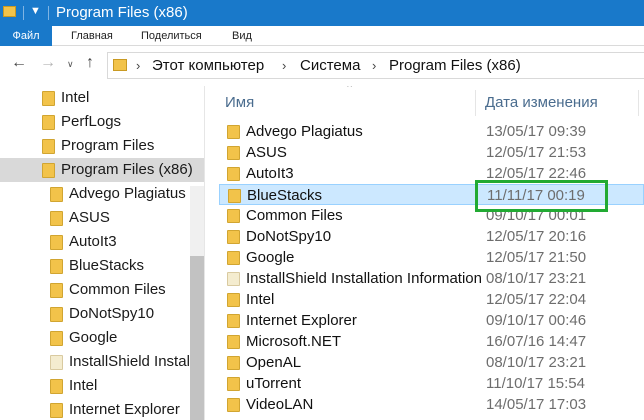  What do you see at coordinates (330, 65) in the screenshot?
I see `breadcrumb-system: Система` at bounding box center [330, 65].